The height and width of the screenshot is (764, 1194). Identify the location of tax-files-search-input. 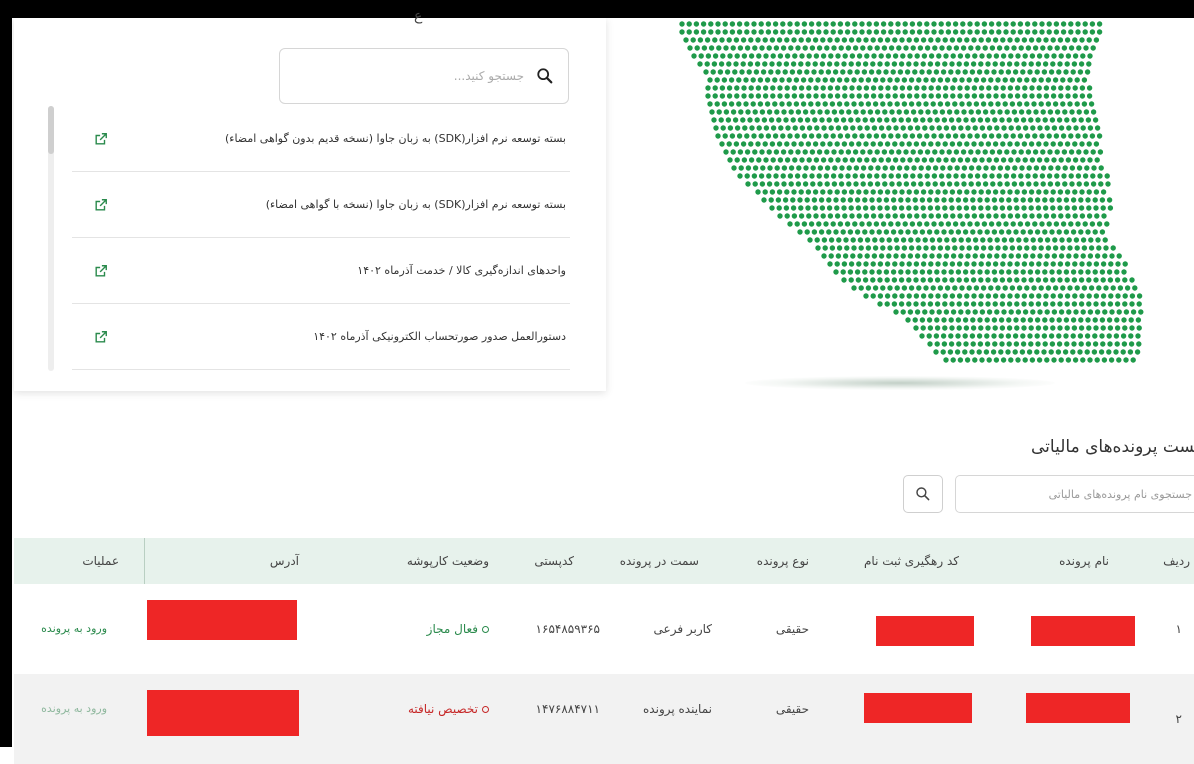
(1075, 494).